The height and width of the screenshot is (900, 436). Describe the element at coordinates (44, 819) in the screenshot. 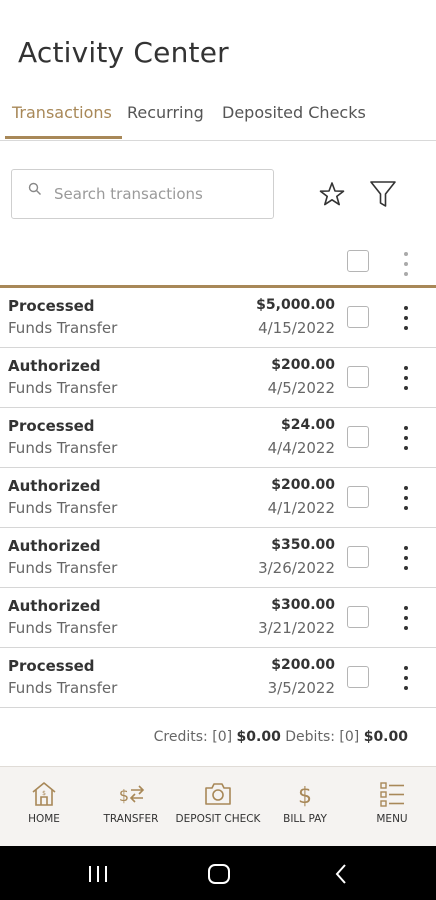

I see `nav-home-label: HOME` at that location.